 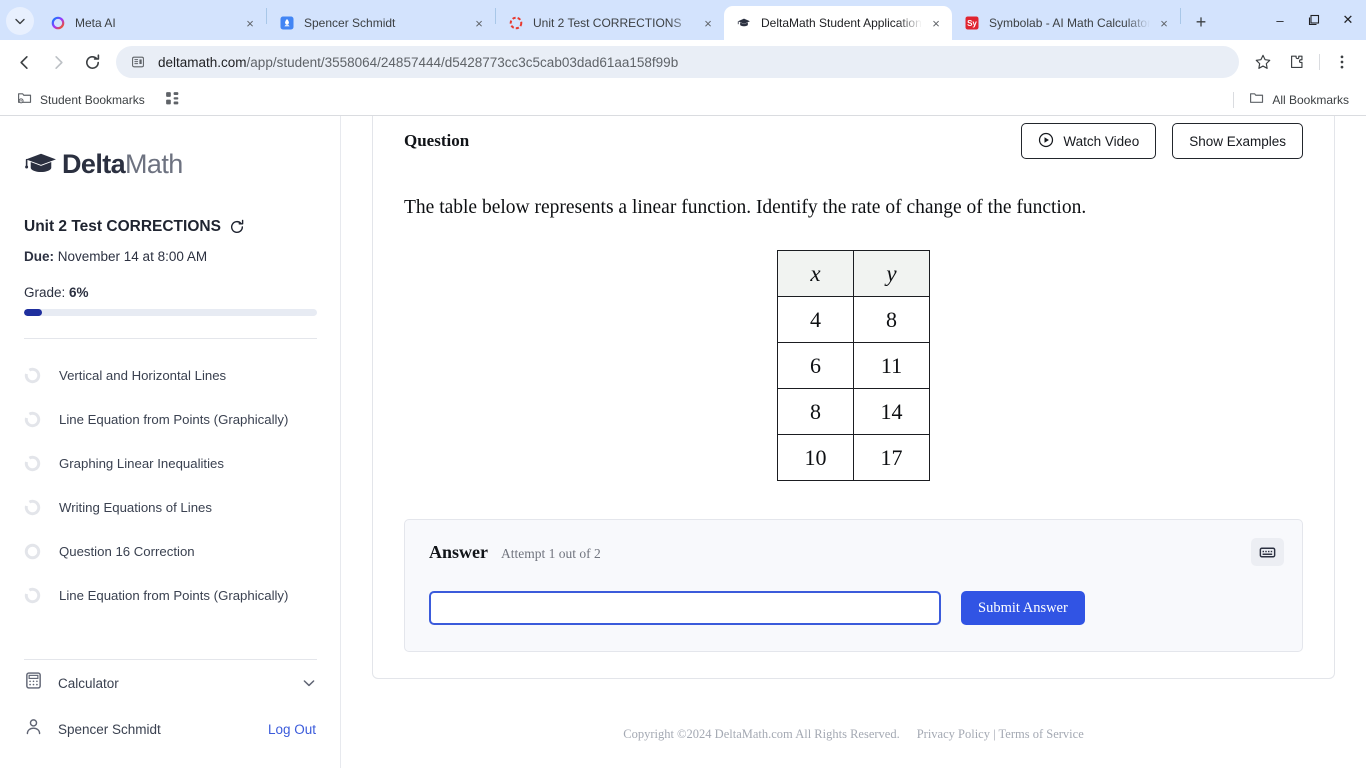 What do you see at coordinates (1201, 22) in the screenshot?
I see `new-tab-button: +` at bounding box center [1201, 22].